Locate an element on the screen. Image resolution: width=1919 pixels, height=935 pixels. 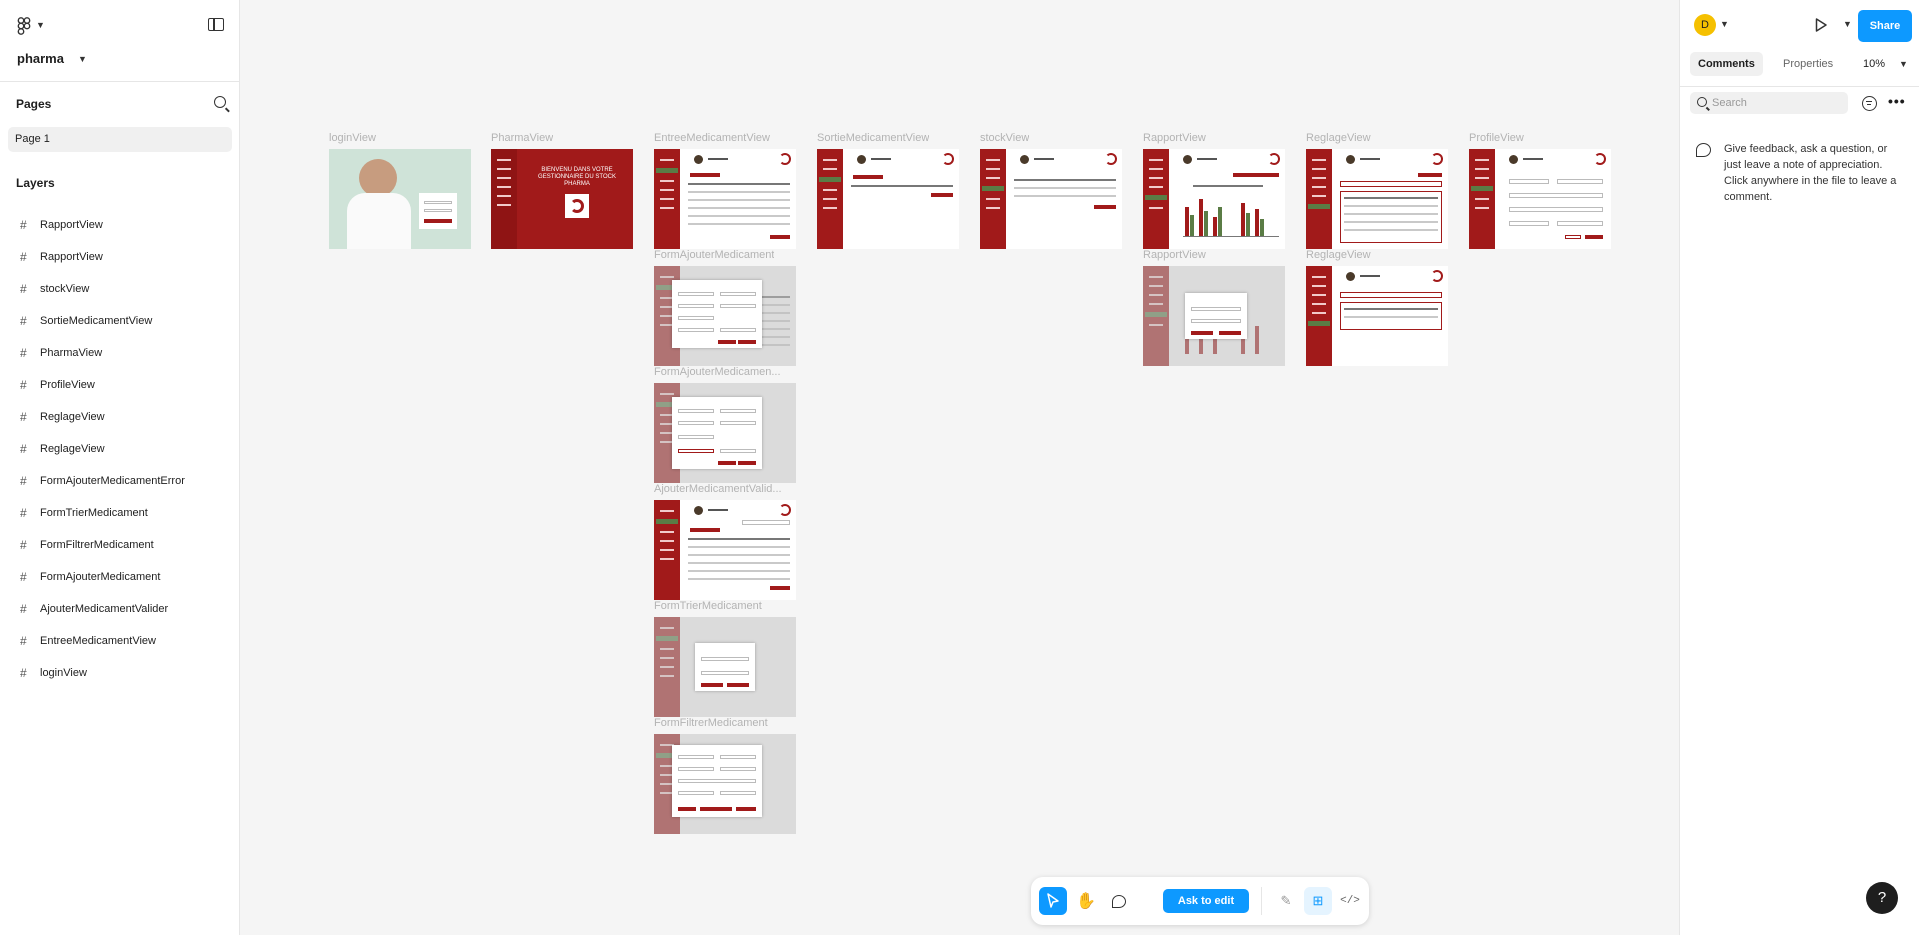
file-header: ▼ pharma ▼ is located at coordinates (119, 41).